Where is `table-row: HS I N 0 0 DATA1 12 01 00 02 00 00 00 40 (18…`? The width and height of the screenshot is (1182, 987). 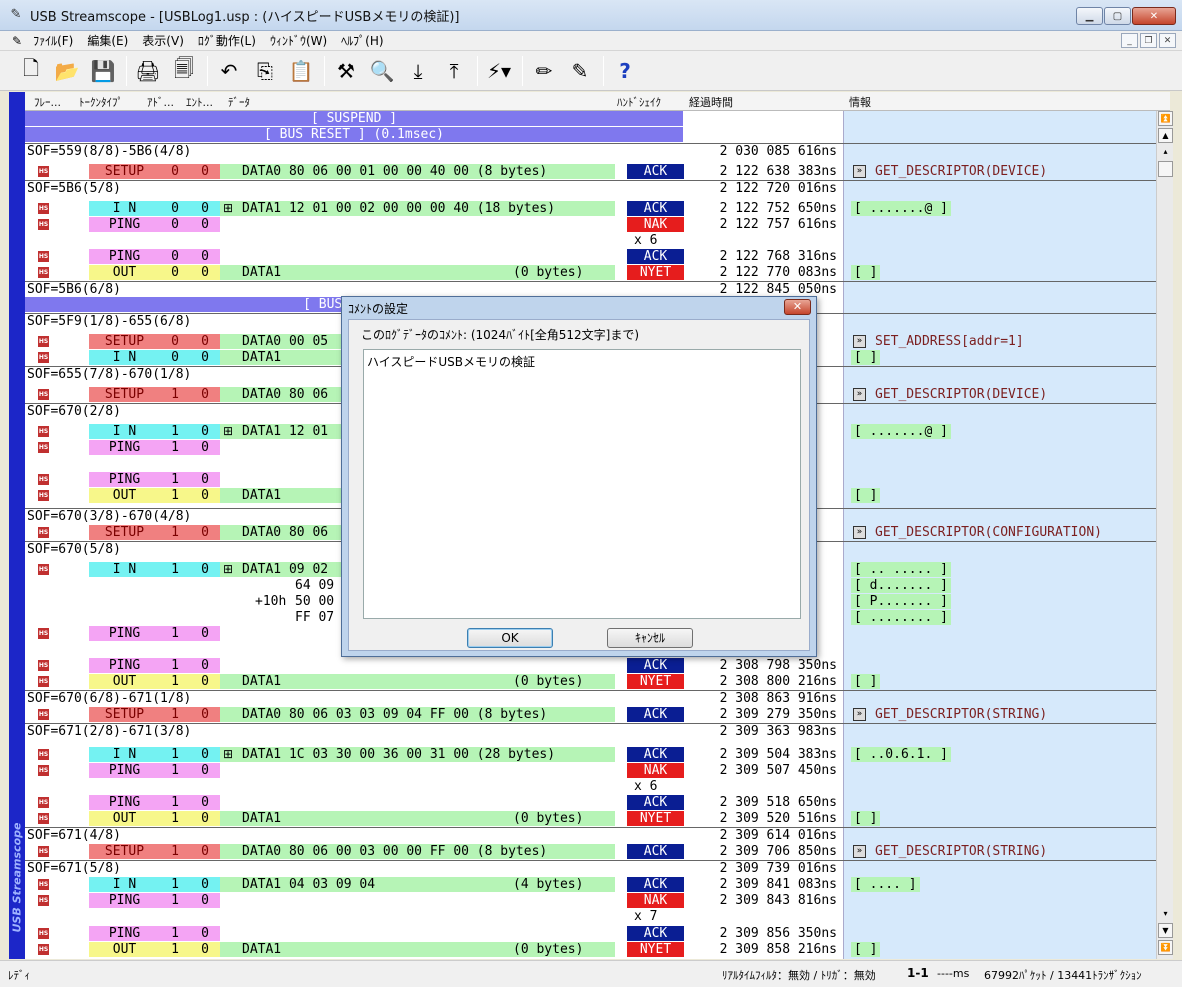 table-row: HS I N 0 0 DATA1 12 01 00 02 00 00 00 40 (18… is located at coordinates (590, 209).